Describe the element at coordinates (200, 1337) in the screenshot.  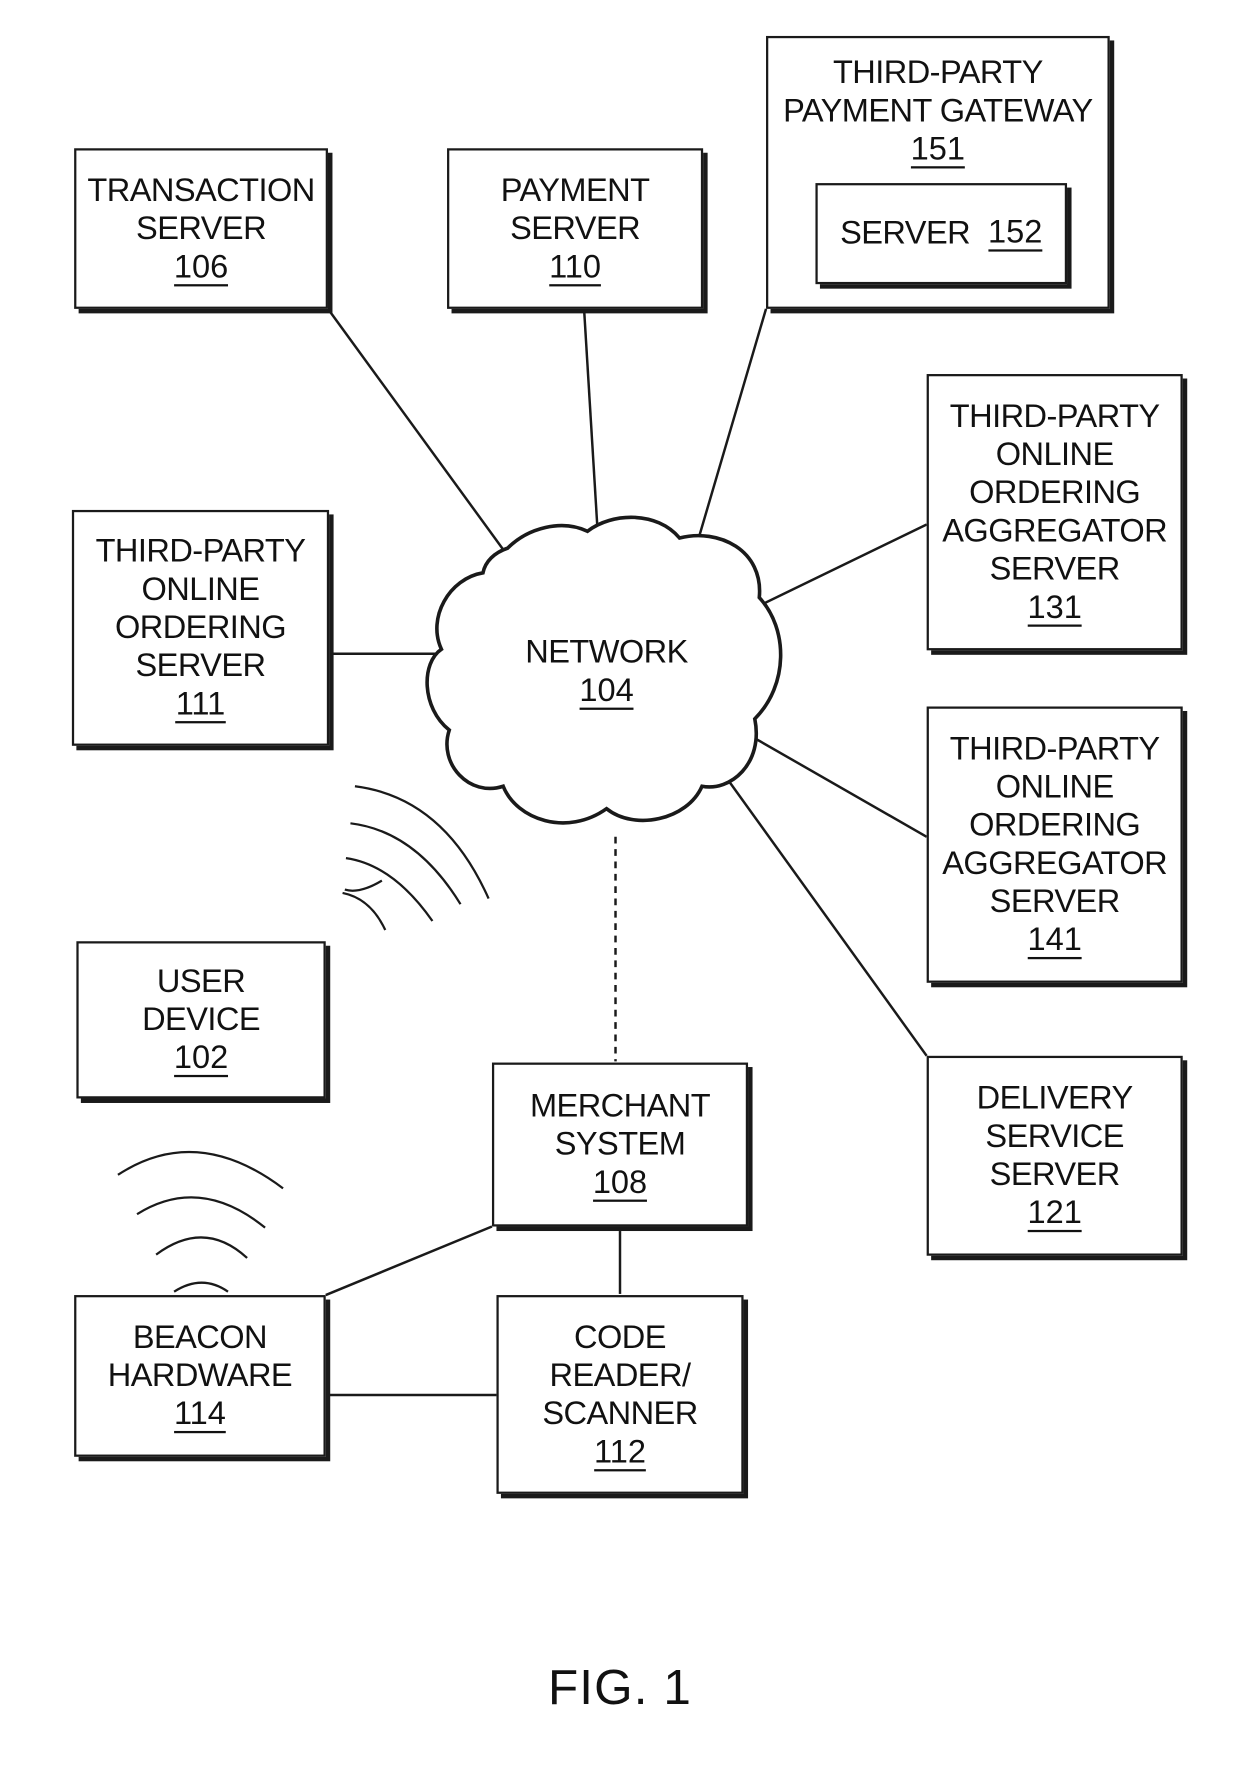
I see `beacon-hardware-label-line1: BEACON` at that location.